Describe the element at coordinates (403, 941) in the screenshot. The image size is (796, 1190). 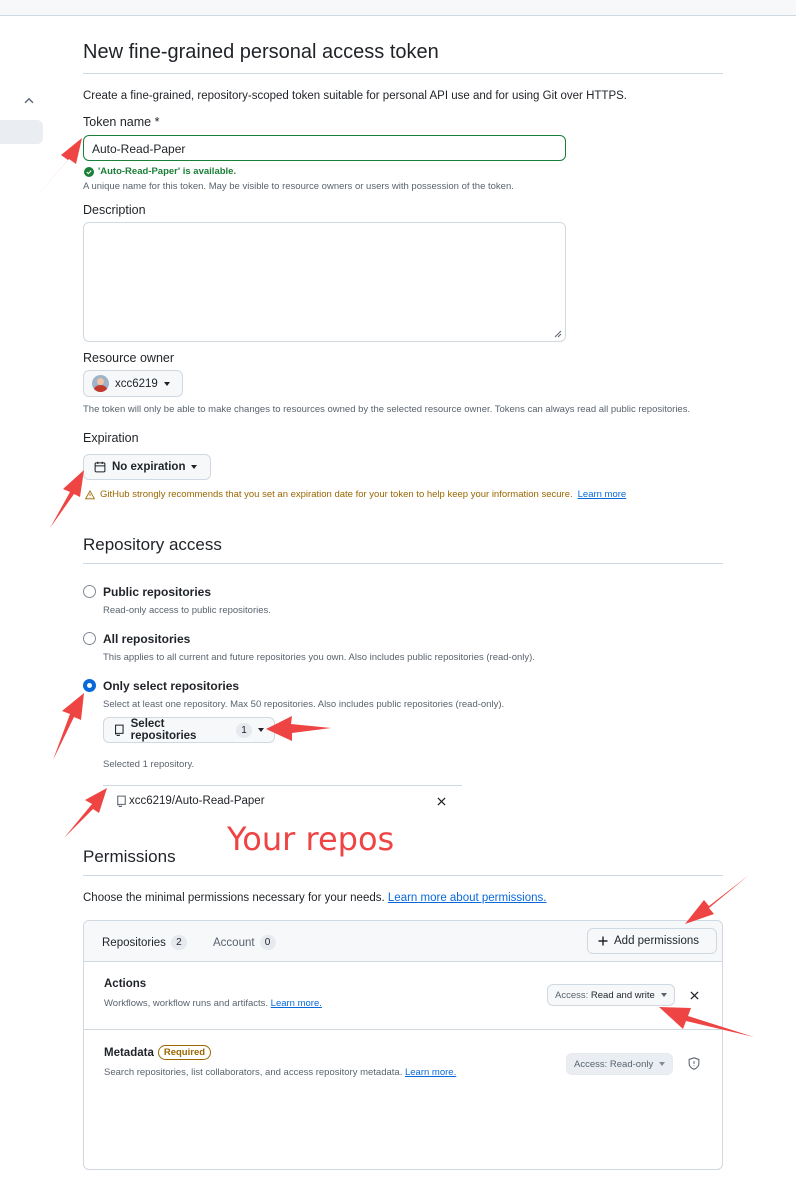
I see `permissions-header: Repositories 2 Account 0 Add permissions` at that location.